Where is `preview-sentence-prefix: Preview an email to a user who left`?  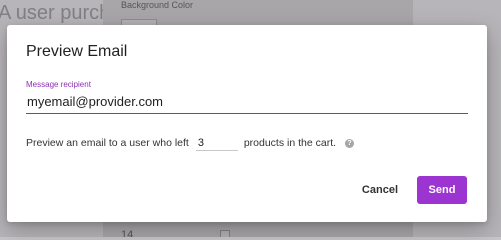
preview-sentence-prefix: Preview an email to a user who left is located at coordinates (107, 143).